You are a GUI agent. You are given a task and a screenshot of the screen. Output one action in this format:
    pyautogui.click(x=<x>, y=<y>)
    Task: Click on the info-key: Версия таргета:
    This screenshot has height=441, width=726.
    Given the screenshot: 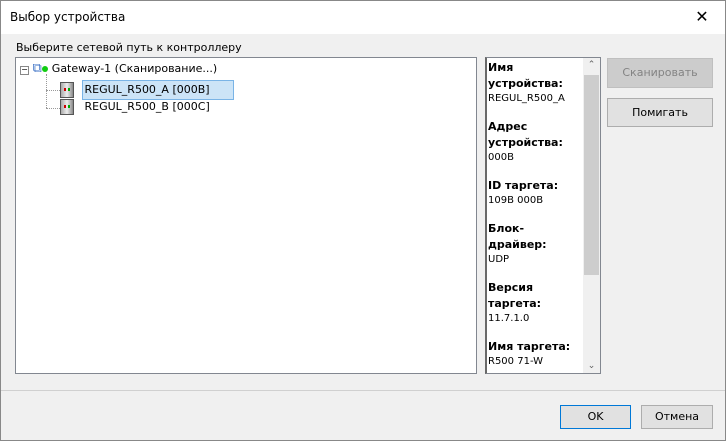 What is the action you would take?
    pyautogui.click(x=515, y=295)
    